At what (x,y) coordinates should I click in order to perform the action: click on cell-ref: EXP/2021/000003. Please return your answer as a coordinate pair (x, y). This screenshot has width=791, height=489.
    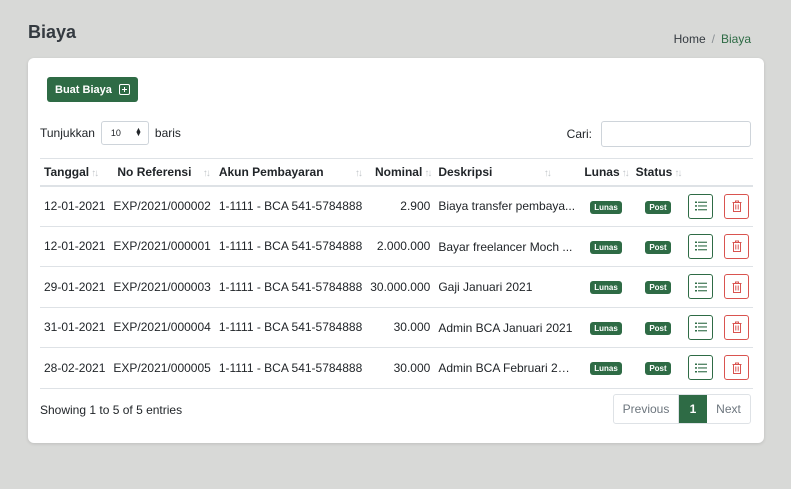
    Looking at the image, I should click on (162, 287).